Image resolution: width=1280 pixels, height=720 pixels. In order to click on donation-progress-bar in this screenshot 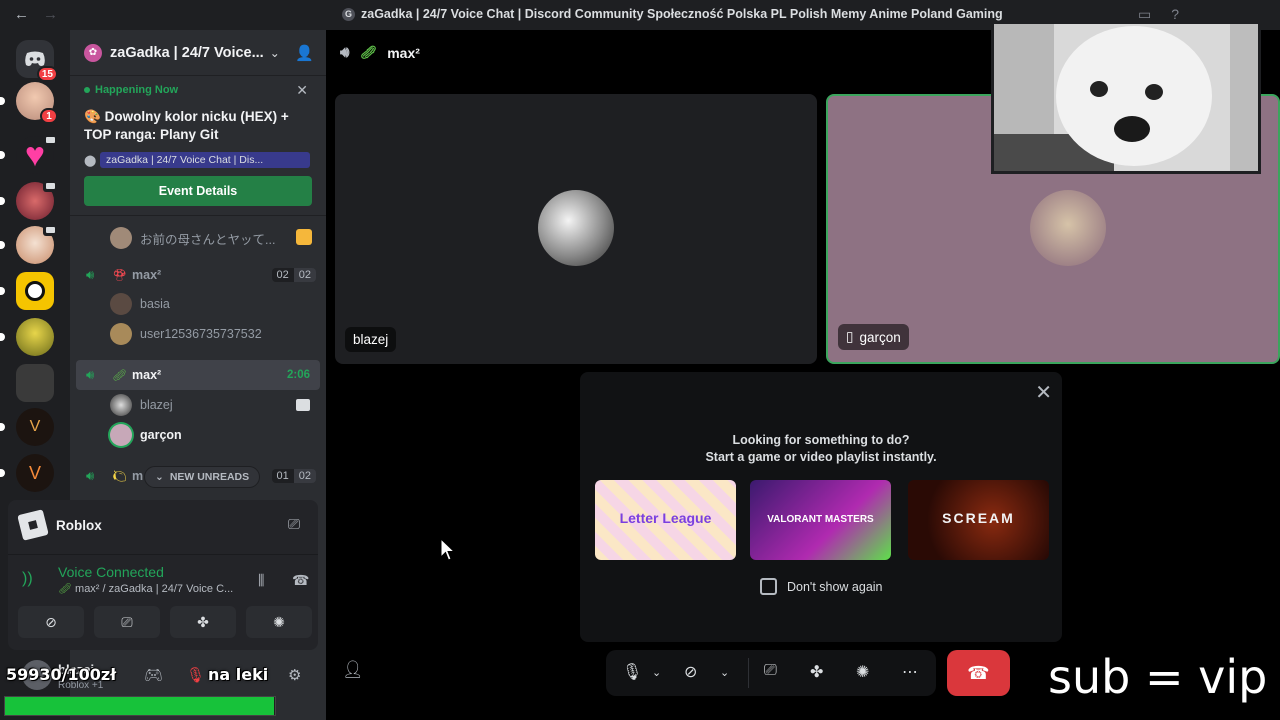, I will do `click(140, 706)`.